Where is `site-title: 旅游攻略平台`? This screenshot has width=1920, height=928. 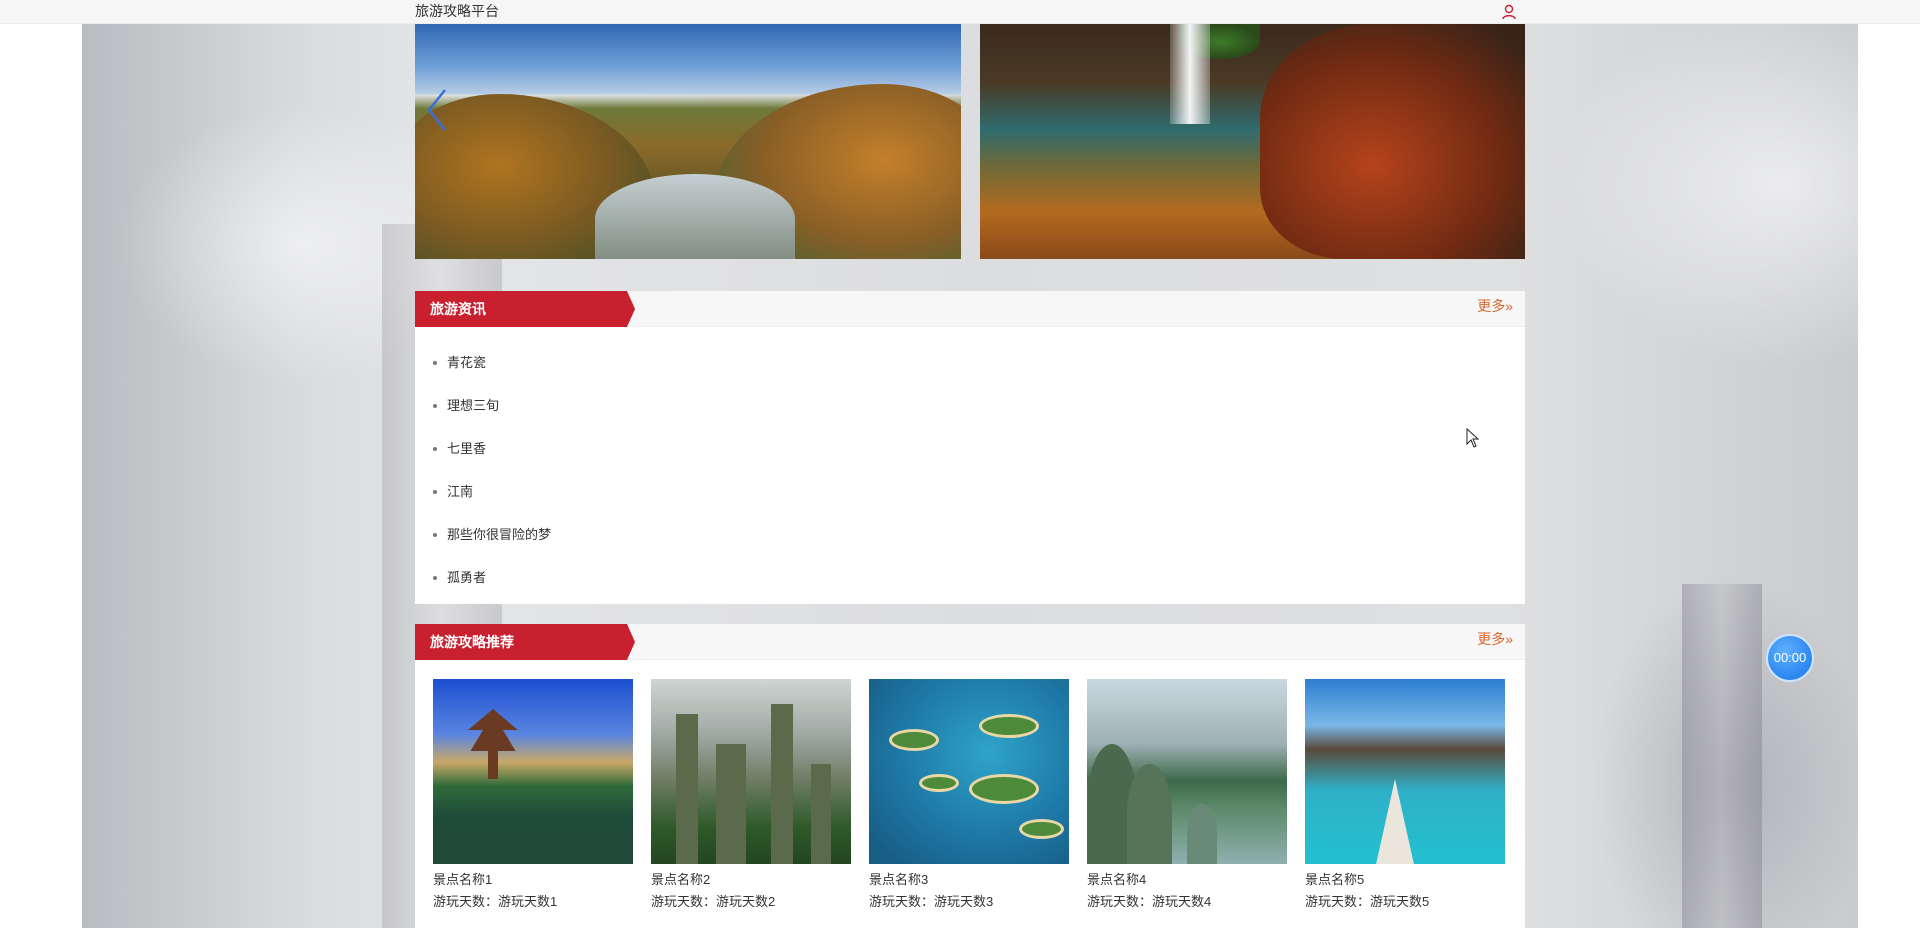 site-title: 旅游攻略平台 is located at coordinates (457, 11).